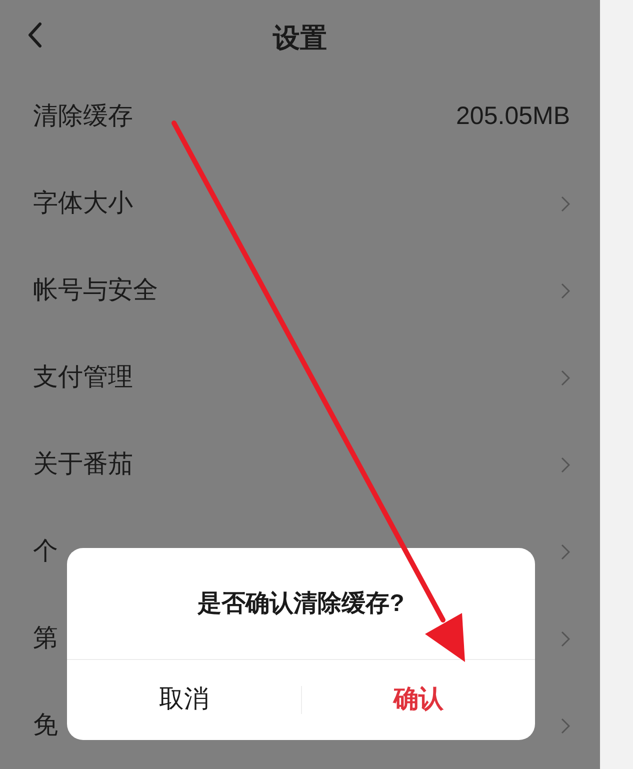 The width and height of the screenshot is (633, 769). Describe the element at coordinates (45, 639) in the screenshot. I see `setting-label: 第` at that location.